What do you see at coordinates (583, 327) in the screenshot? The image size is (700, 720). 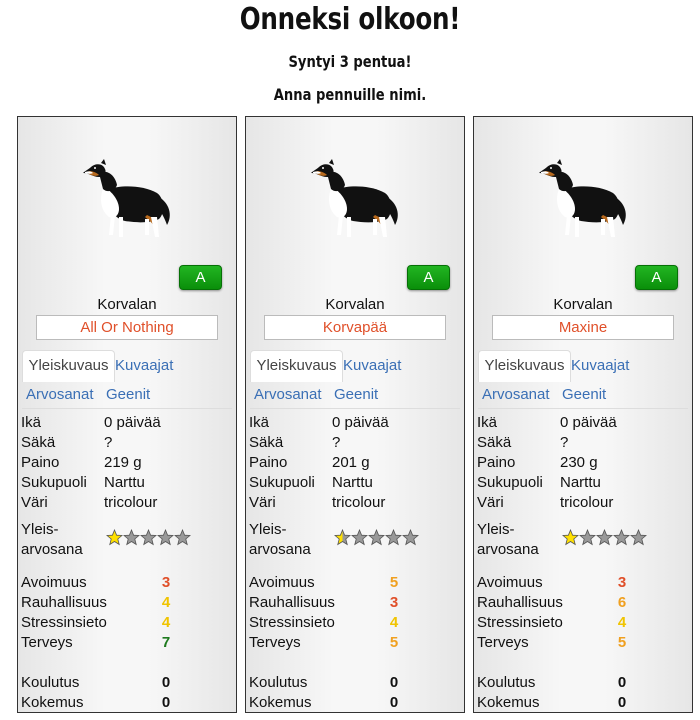 I see `puppy-name-input: Maxine` at bounding box center [583, 327].